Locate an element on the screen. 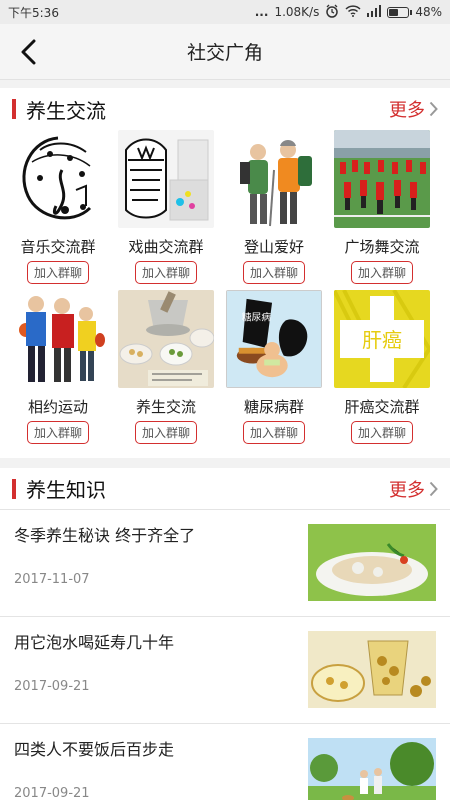  group-name: 糖尿病群 is located at coordinates (273, 407).